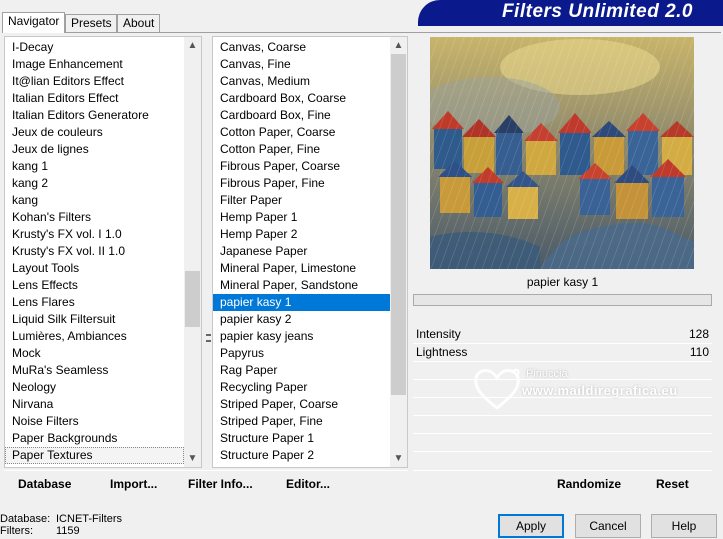 The image size is (723, 539). I want to click on filter-item: Cotton Paper, Fine, so click(301, 149).